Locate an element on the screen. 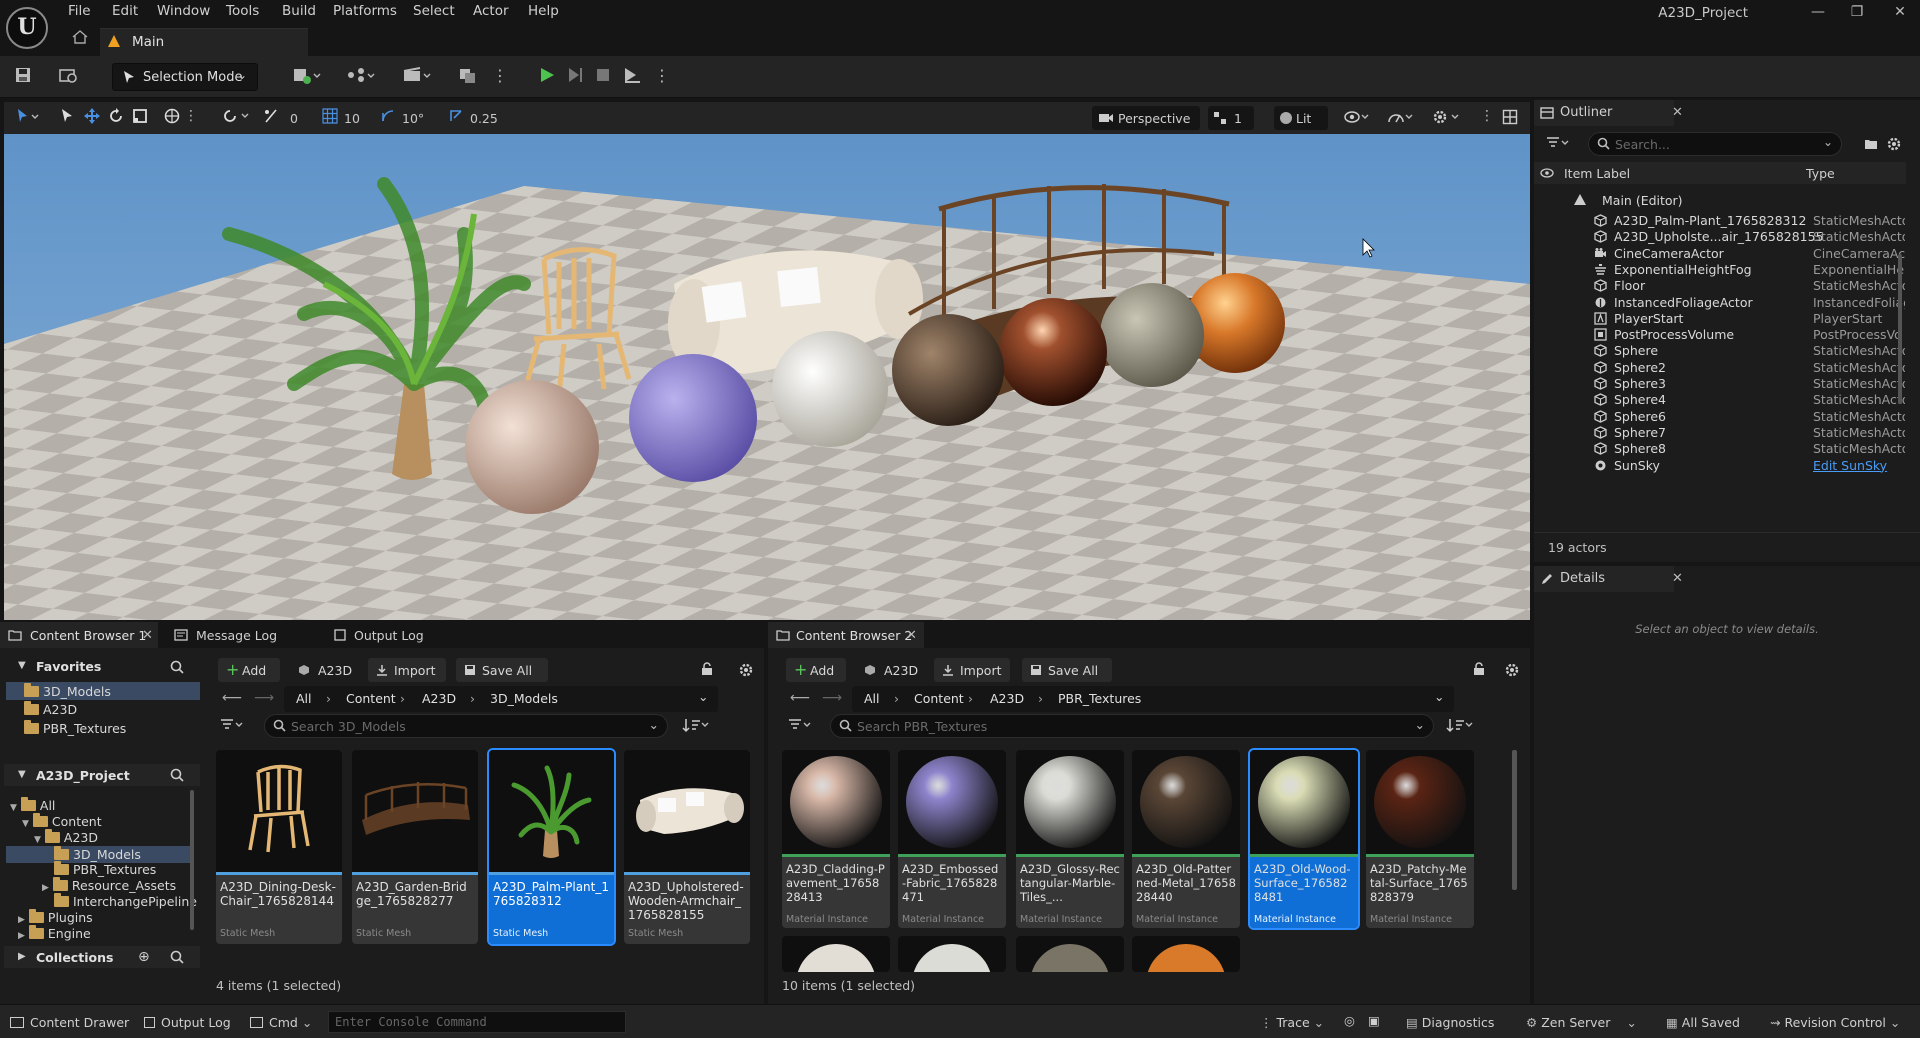 The width and height of the screenshot is (1920, 1038). unreal-logo-icon: U is located at coordinates (27, 28).